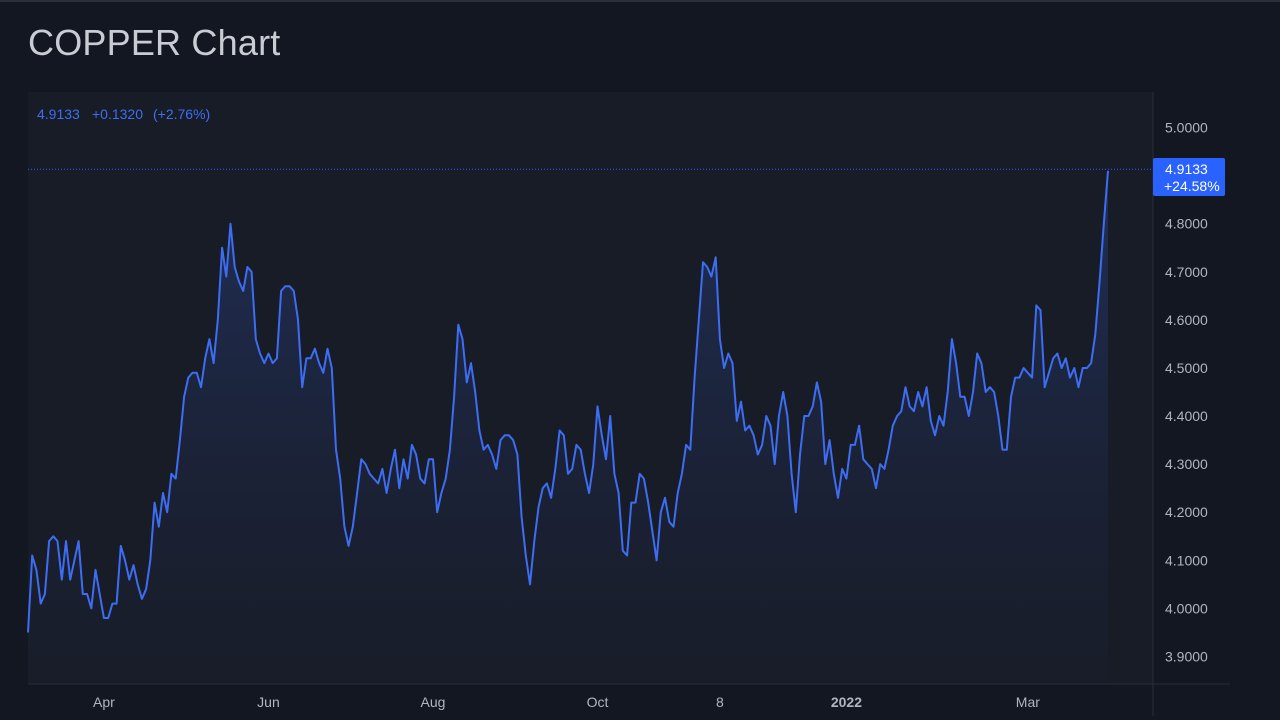  I want to click on x-tick-label: Aug, so click(433, 702).